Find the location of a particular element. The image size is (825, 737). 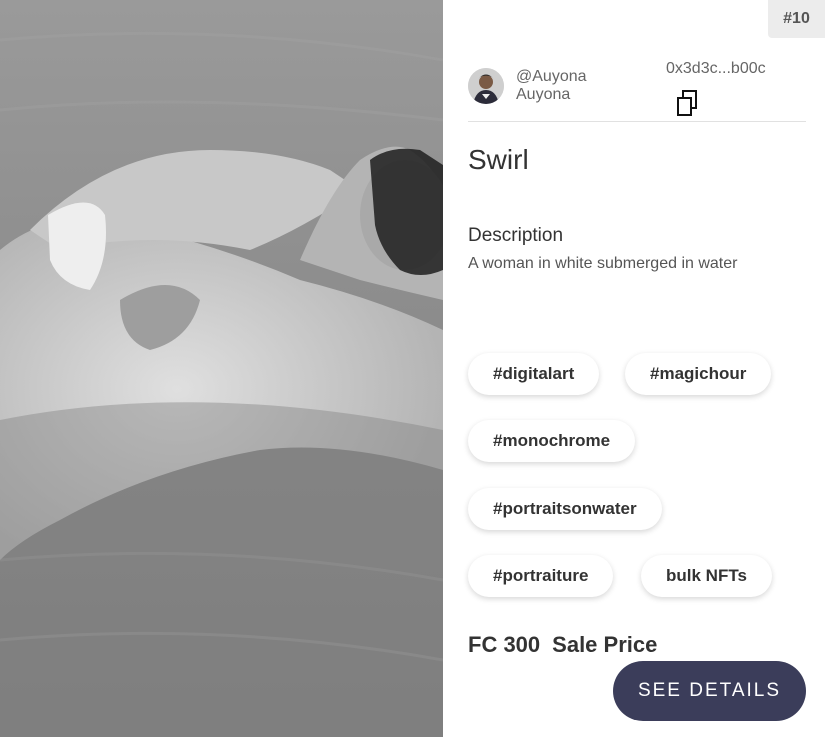

copy-icon is located at coordinates (687, 103).